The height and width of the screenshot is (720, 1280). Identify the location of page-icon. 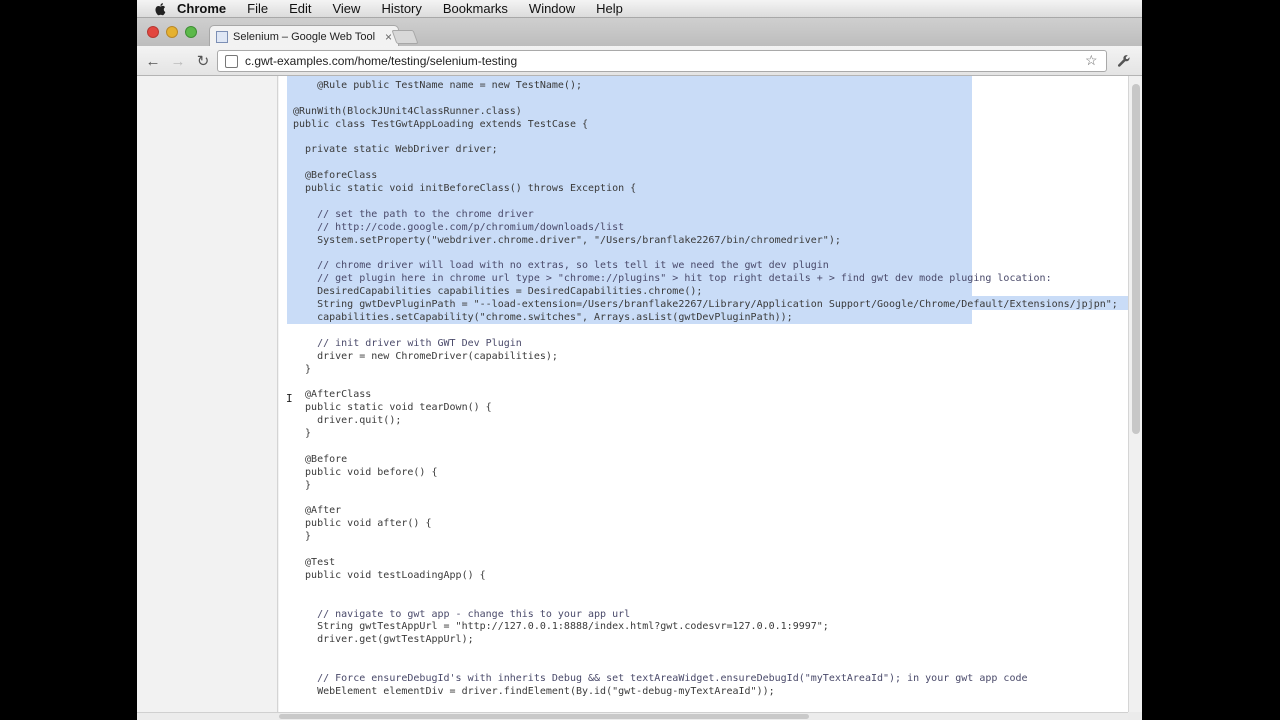
(231, 61).